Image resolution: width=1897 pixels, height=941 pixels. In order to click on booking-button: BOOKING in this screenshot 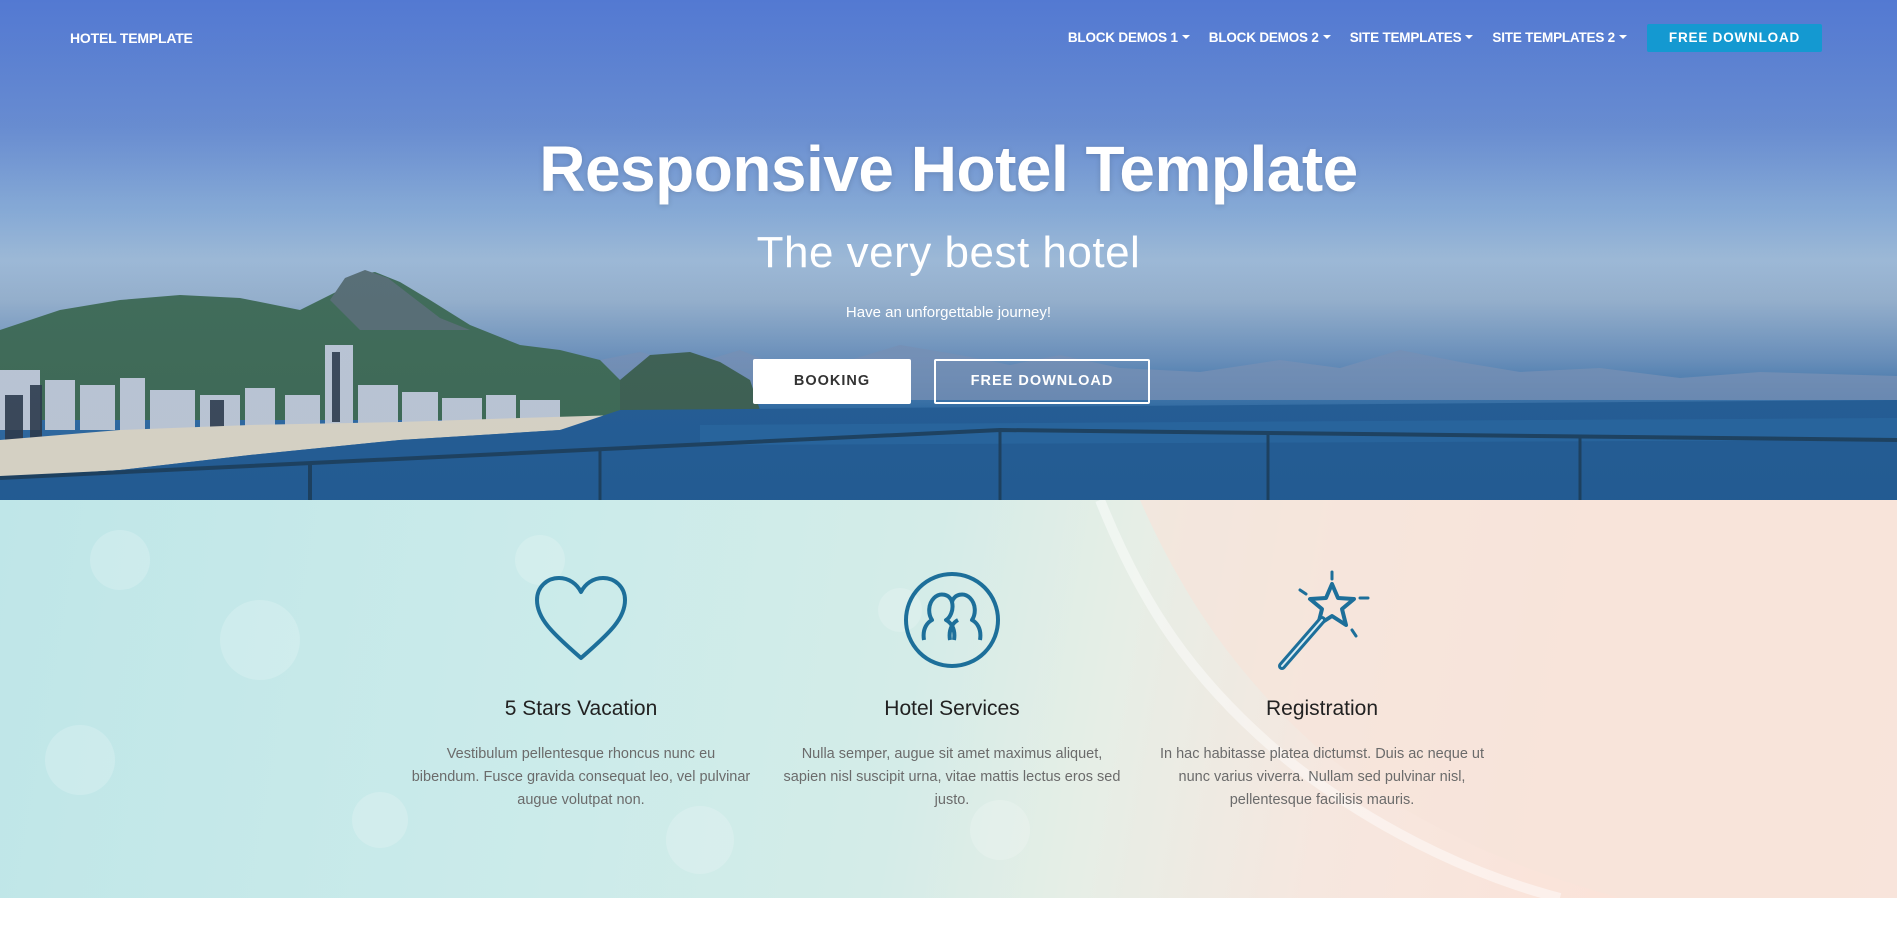, I will do `click(832, 381)`.